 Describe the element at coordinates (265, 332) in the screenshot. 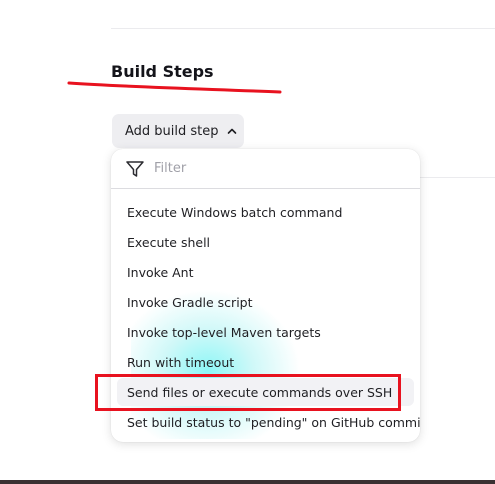

I see `menu-item-invoke-maven: Invoke top-level Maven targets` at that location.